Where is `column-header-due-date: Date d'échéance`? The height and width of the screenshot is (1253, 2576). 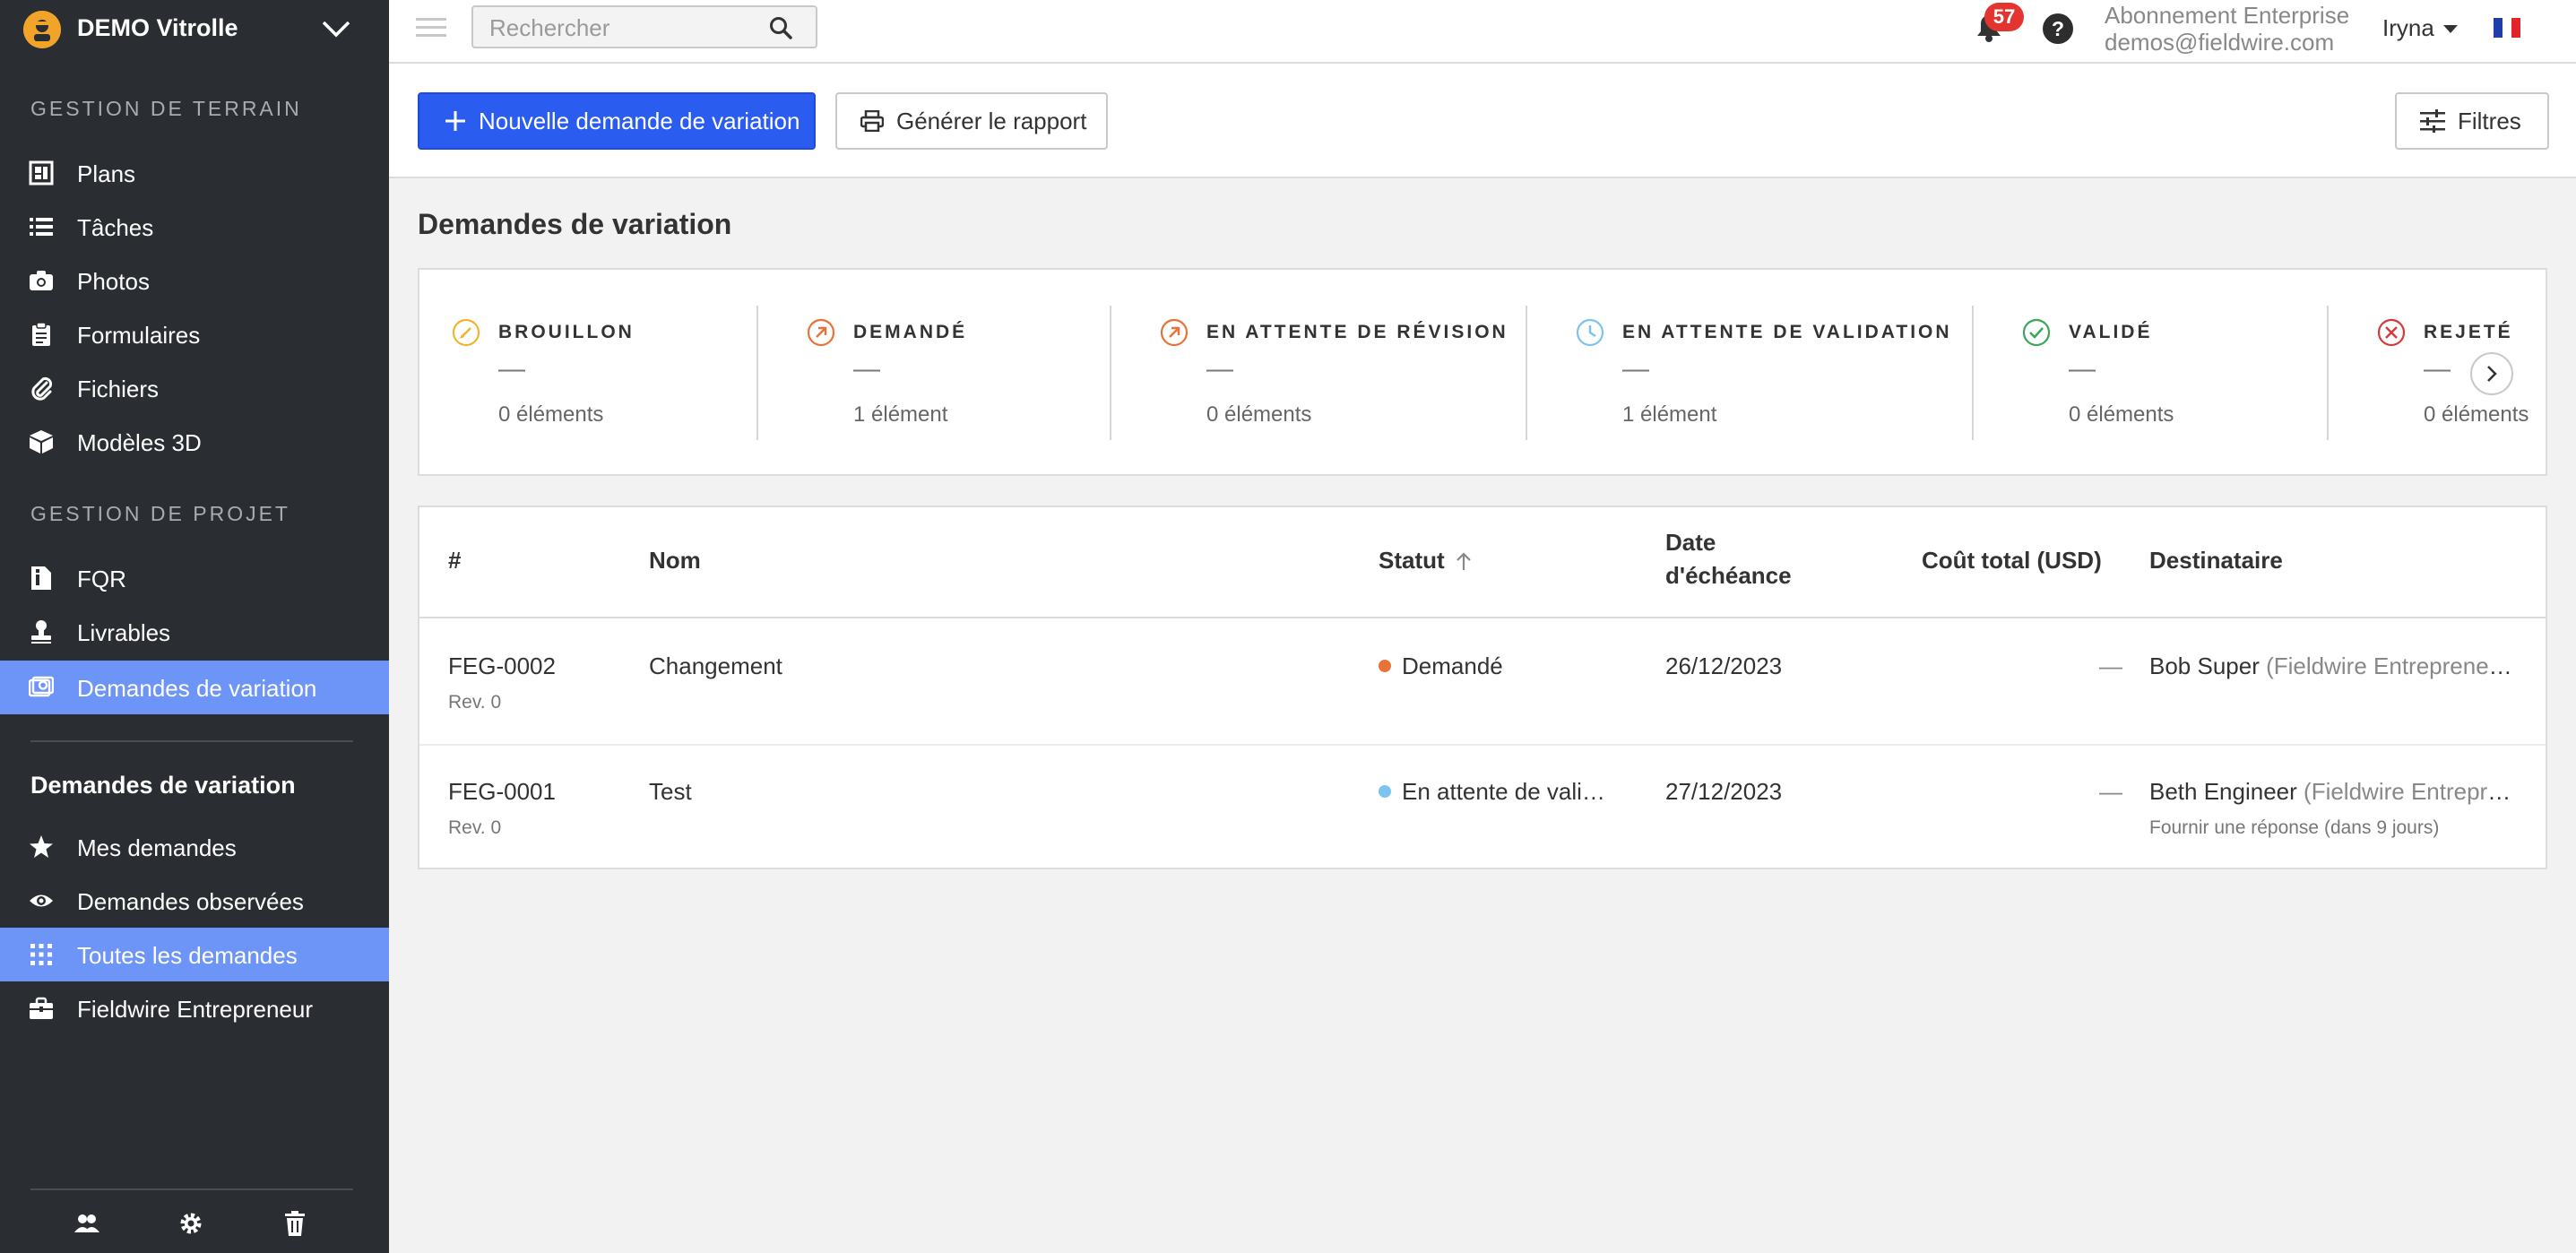 column-header-due-date: Date d'échéance is located at coordinates (1728, 559).